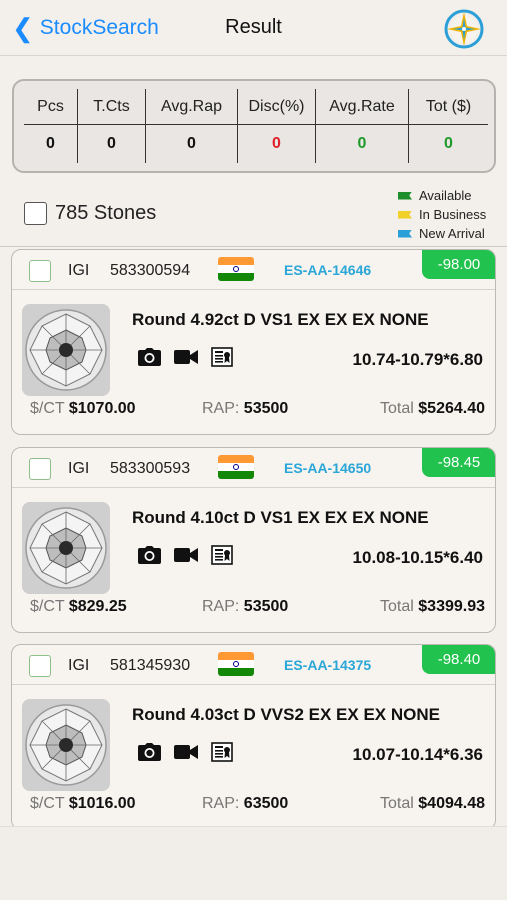 The width and height of the screenshot is (507, 900). I want to click on checkbox, so click(35, 213).